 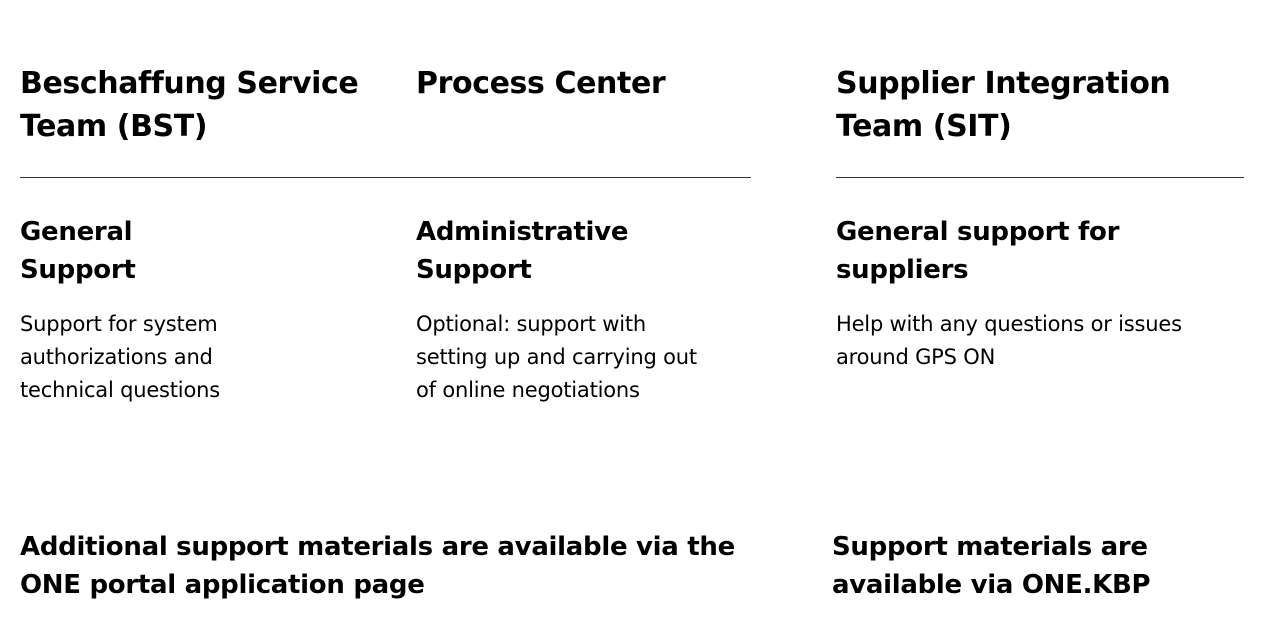 What do you see at coordinates (189, 105) in the screenshot?
I see `team-title-bst: Beschaffung Service Team (BST)` at bounding box center [189, 105].